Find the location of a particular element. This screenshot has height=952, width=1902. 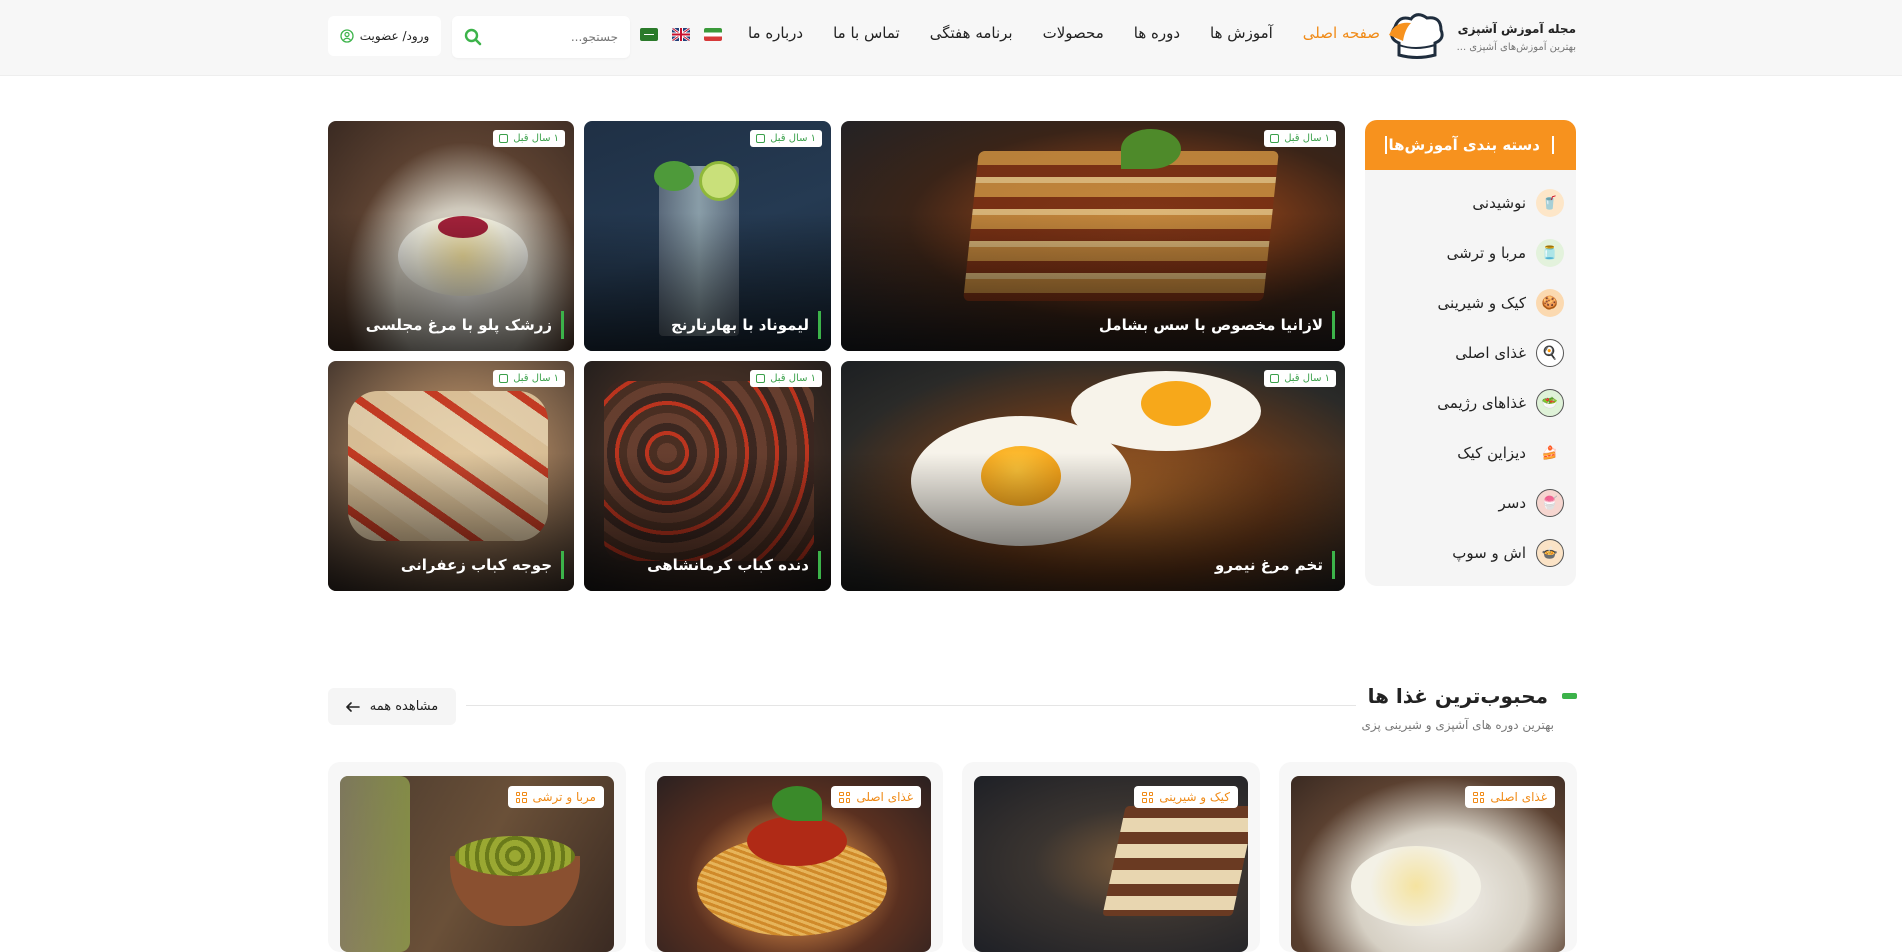

featured-post-fried-egg: ۱ سال قبل تخم مرغ نیمرو is located at coordinates (1093, 476).